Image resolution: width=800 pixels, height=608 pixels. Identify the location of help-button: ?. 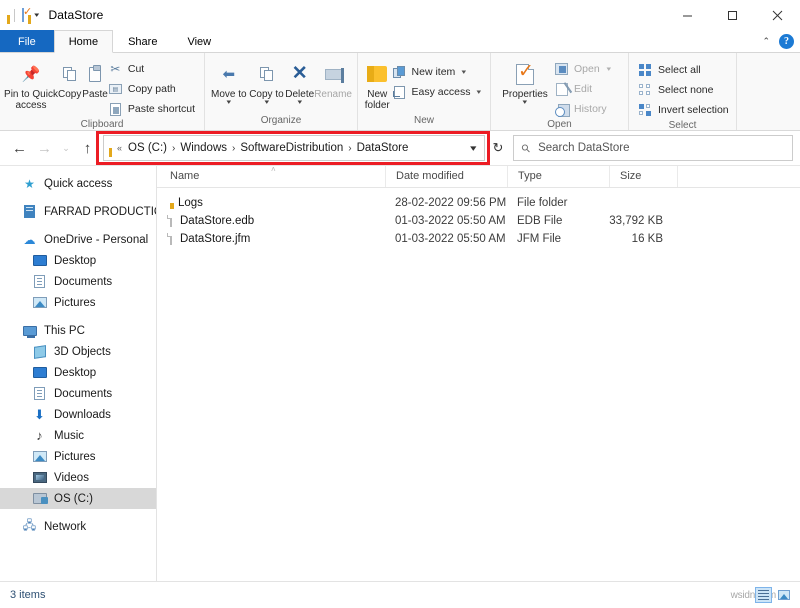
(786, 41).